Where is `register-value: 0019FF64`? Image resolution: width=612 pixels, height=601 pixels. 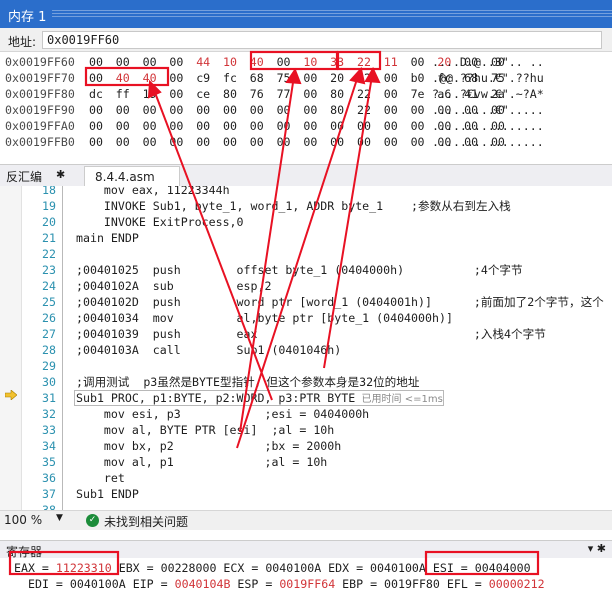 register-value: 0019FF64 is located at coordinates (307, 584).